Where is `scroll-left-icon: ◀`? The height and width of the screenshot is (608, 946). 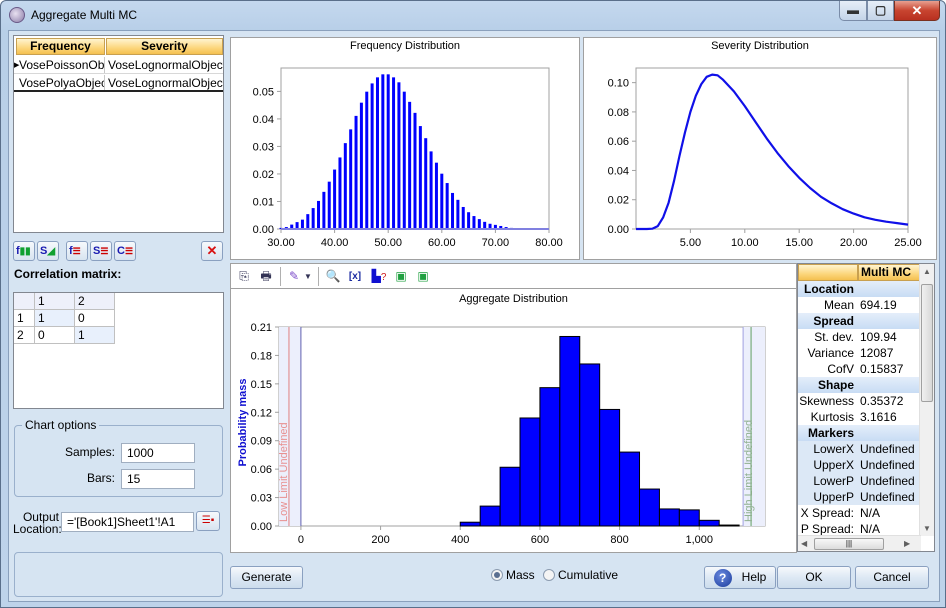 scroll-left-icon: ◀ is located at coordinates (804, 543).